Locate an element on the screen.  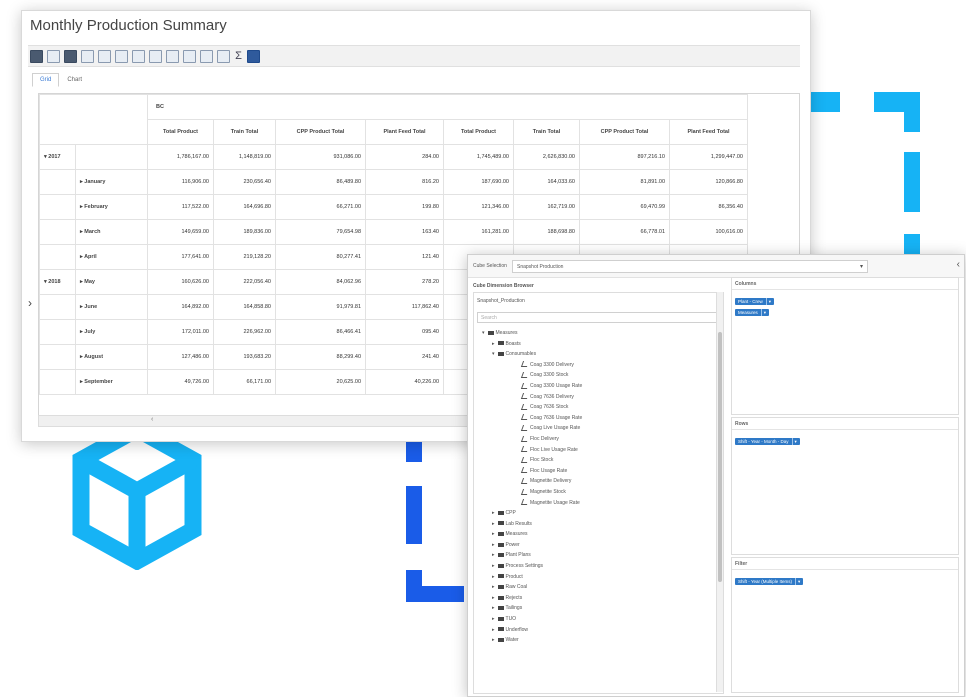
month-header: ▸ September is located at coordinates (111, 382).